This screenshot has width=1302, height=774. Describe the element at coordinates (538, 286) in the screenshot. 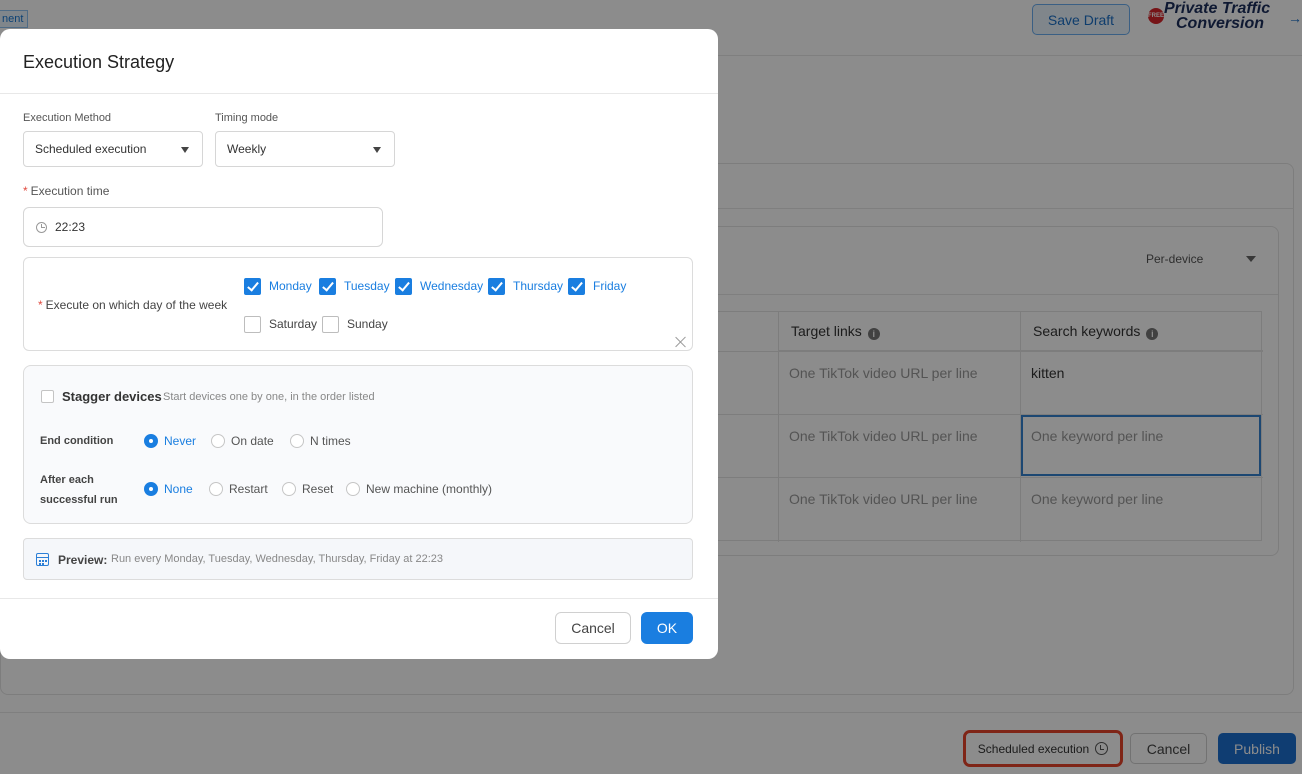

I see `day-label: Thursday` at that location.